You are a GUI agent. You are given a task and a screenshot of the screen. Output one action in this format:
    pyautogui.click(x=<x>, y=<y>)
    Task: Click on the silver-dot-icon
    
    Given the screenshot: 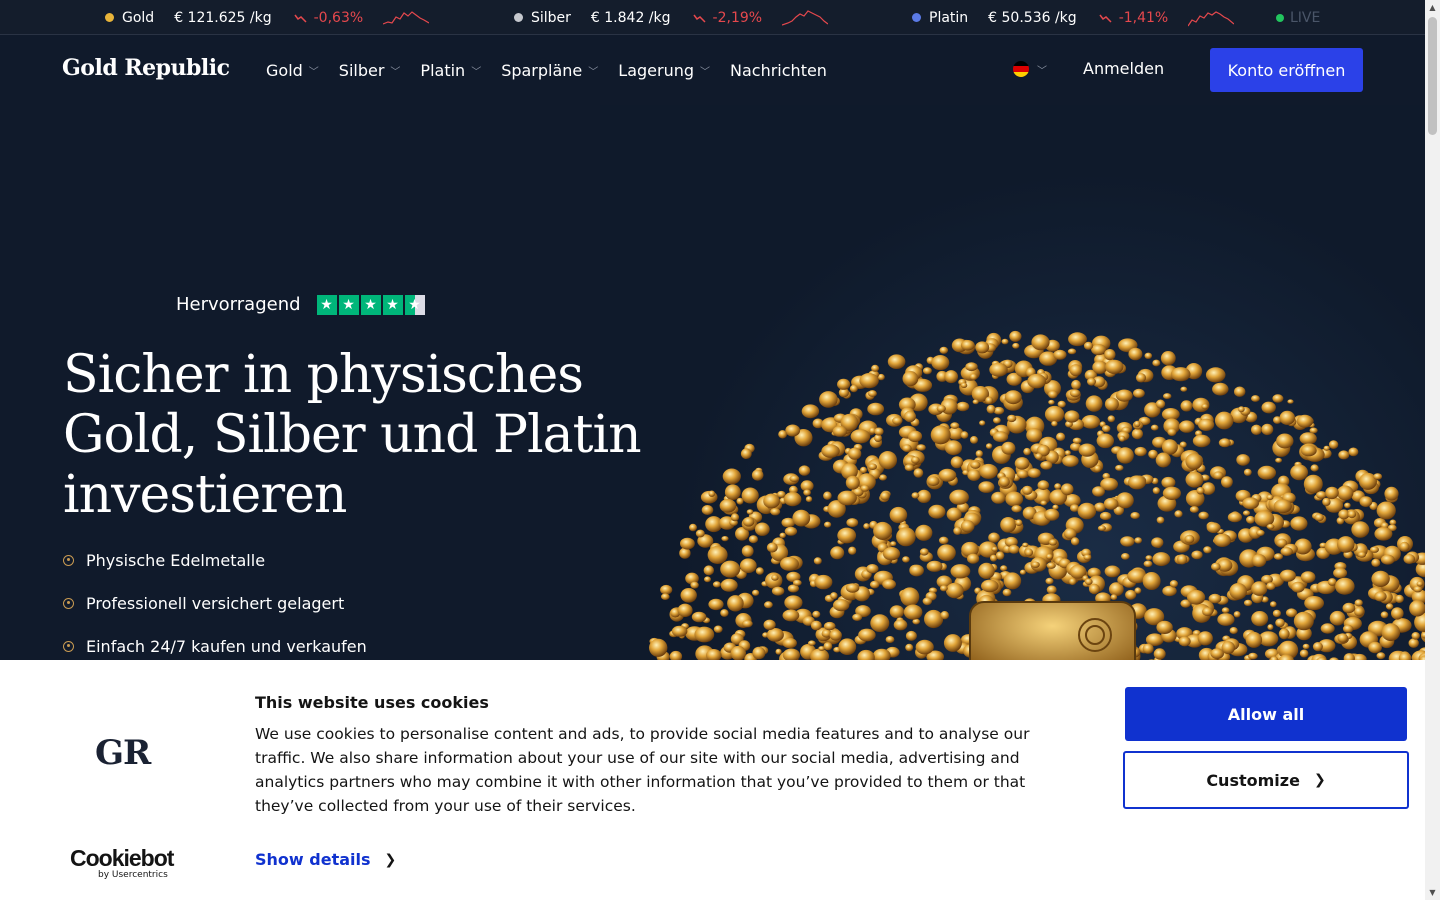 What is the action you would take?
    pyautogui.click(x=518, y=17)
    